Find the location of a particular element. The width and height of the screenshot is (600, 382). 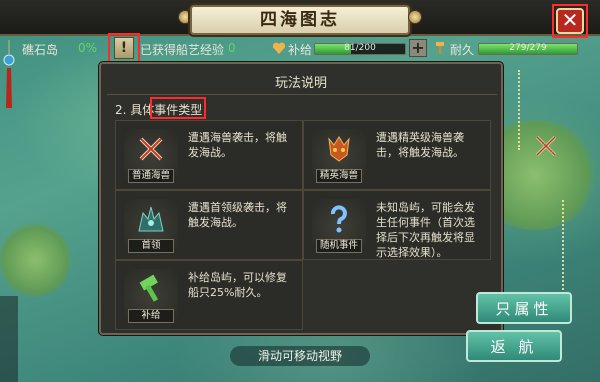

attributes-button: 只属性 is located at coordinates (524, 308).